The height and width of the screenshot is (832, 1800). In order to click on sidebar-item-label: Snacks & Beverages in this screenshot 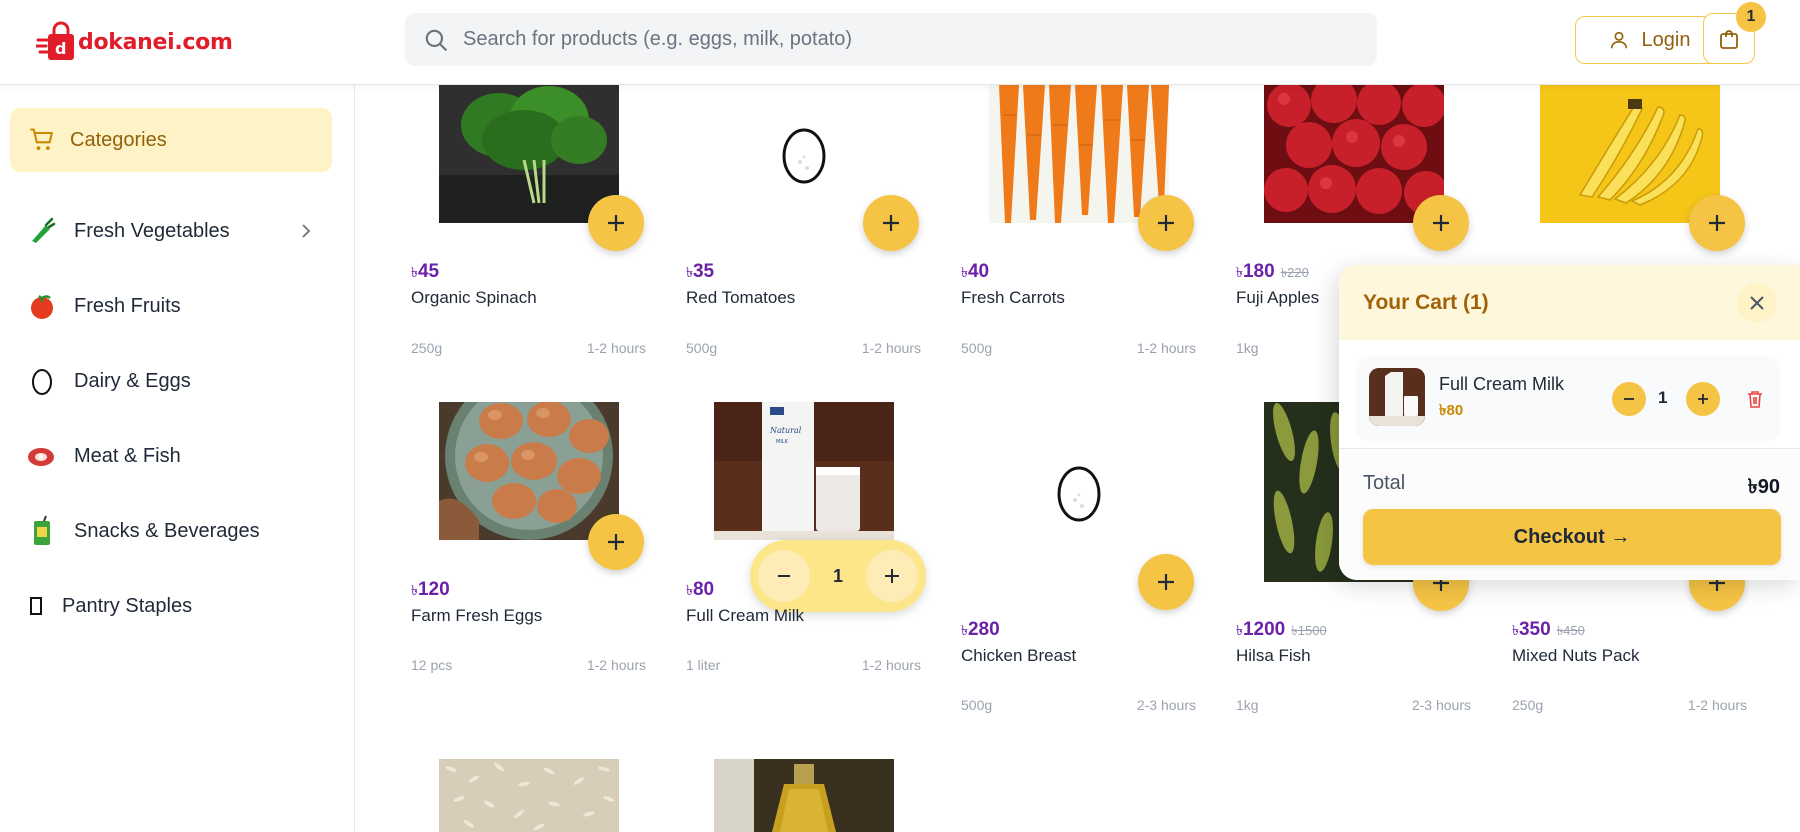, I will do `click(167, 530)`.